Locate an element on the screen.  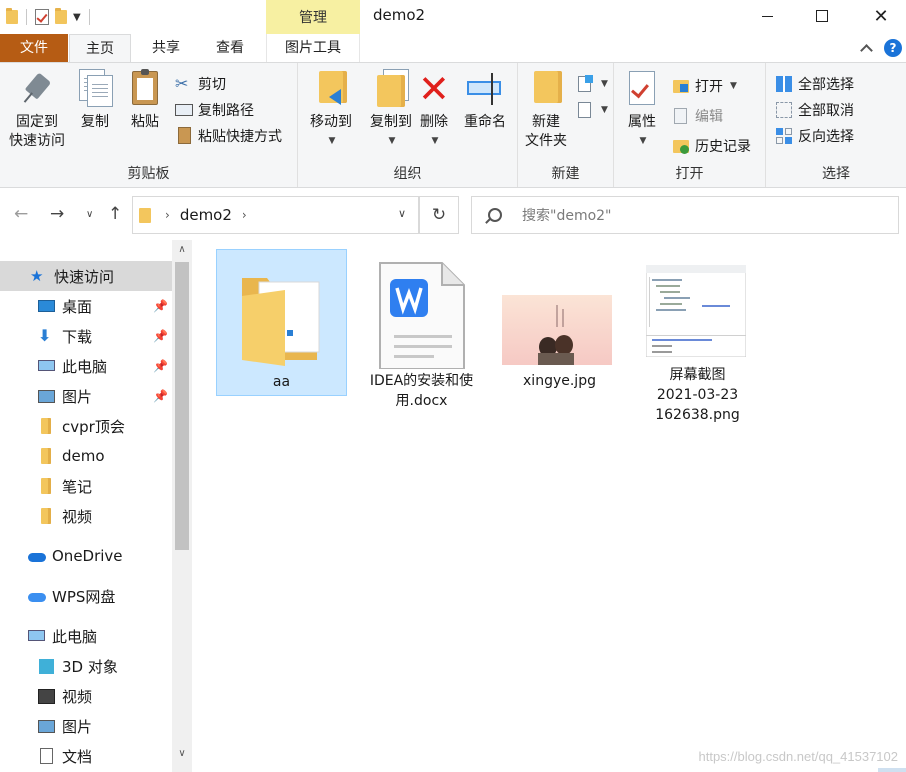
move-to-button: 移动到 ▼ is located at coordinates (331, 110).